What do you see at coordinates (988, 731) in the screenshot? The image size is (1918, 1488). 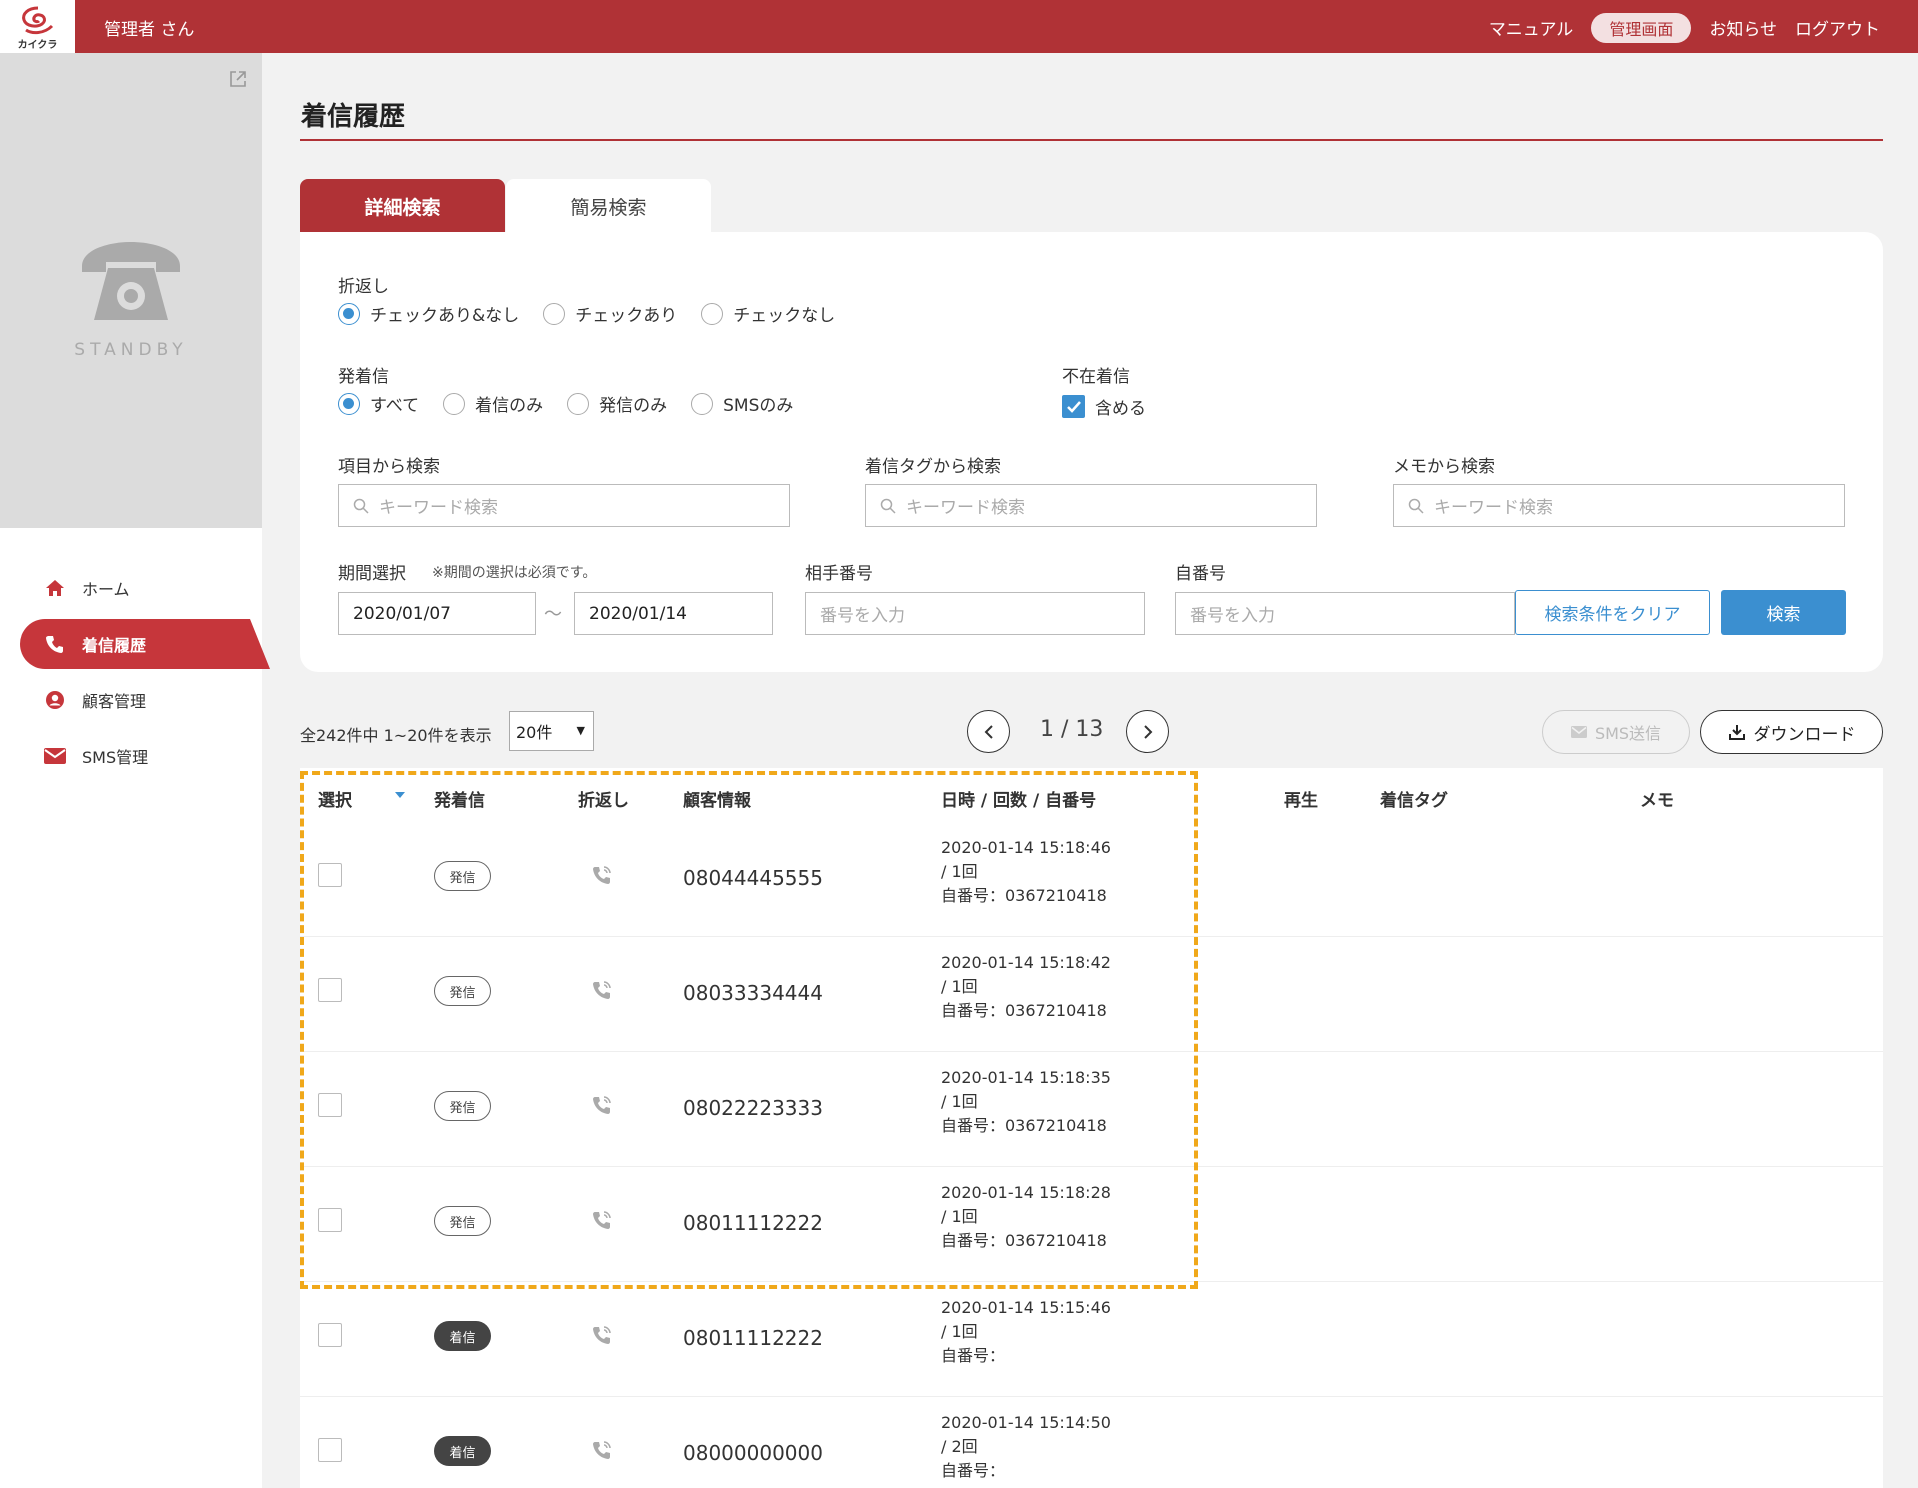 I see `prev-page-button` at bounding box center [988, 731].